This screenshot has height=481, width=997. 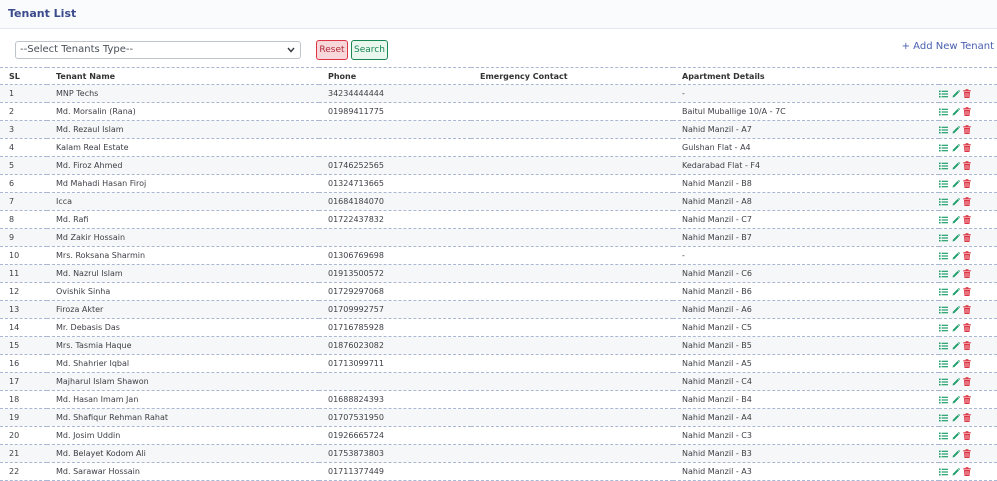 What do you see at coordinates (158, 50) in the screenshot?
I see `tenant-type-select: --Select Tenants Type--` at bounding box center [158, 50].